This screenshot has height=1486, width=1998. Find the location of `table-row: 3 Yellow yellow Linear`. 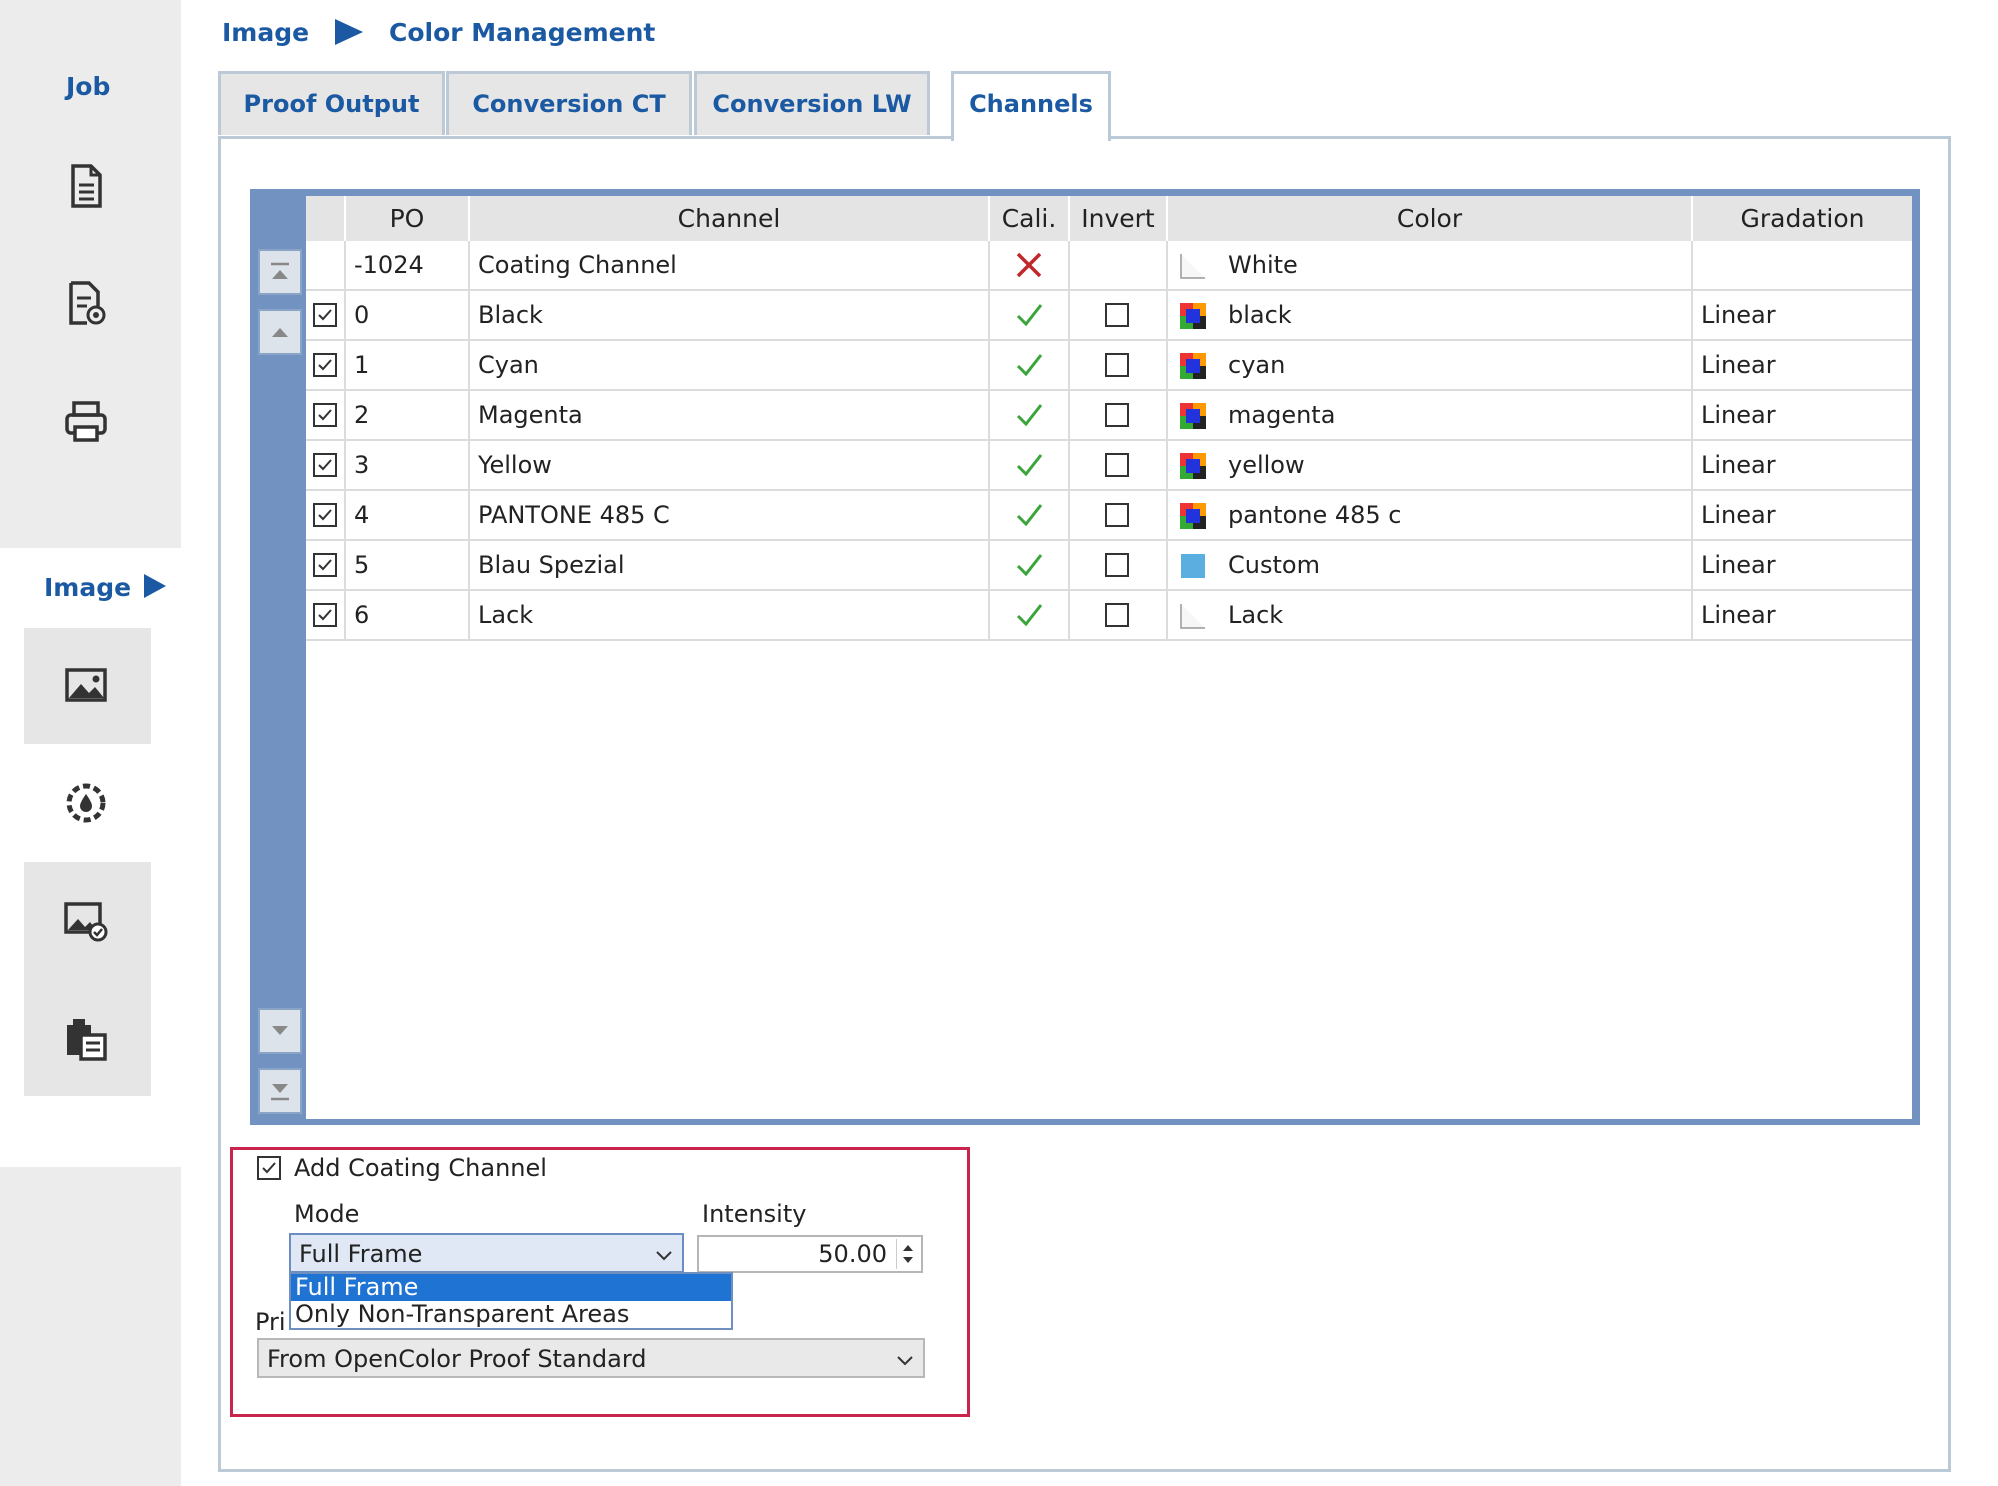

table-row: 3 Yellow yellow Linear is located at coordinates (1109, 466).